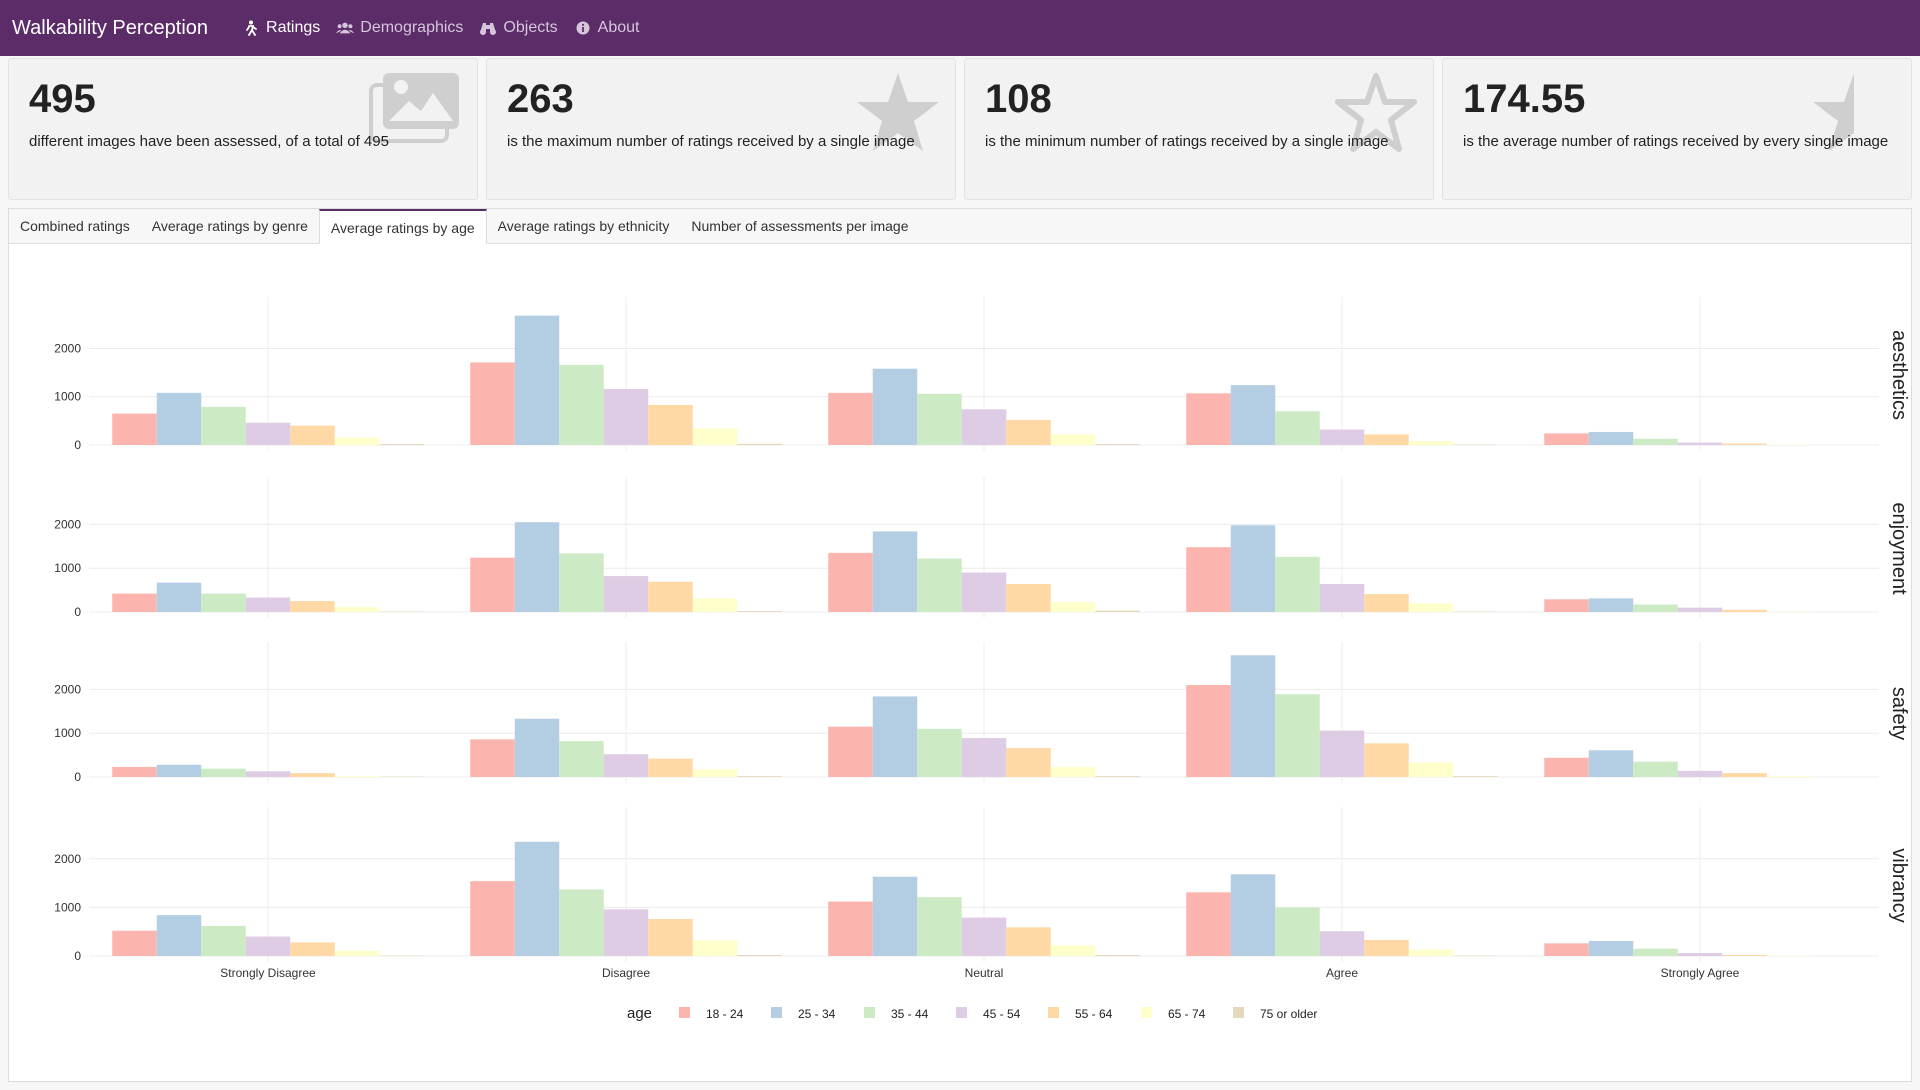  What do you see at coordinates (1053, 1012) in the screenshot?
I see `legend-swatch` at bounding box center [1053, 1012].